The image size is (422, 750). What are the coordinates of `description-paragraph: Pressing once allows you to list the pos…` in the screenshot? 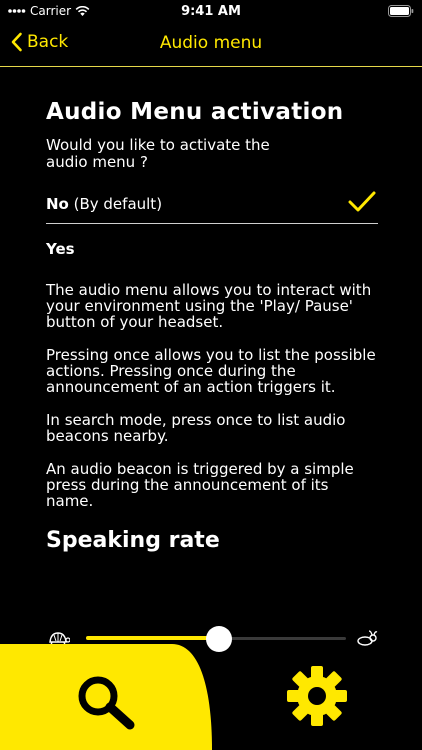 It's located at (211, 371).